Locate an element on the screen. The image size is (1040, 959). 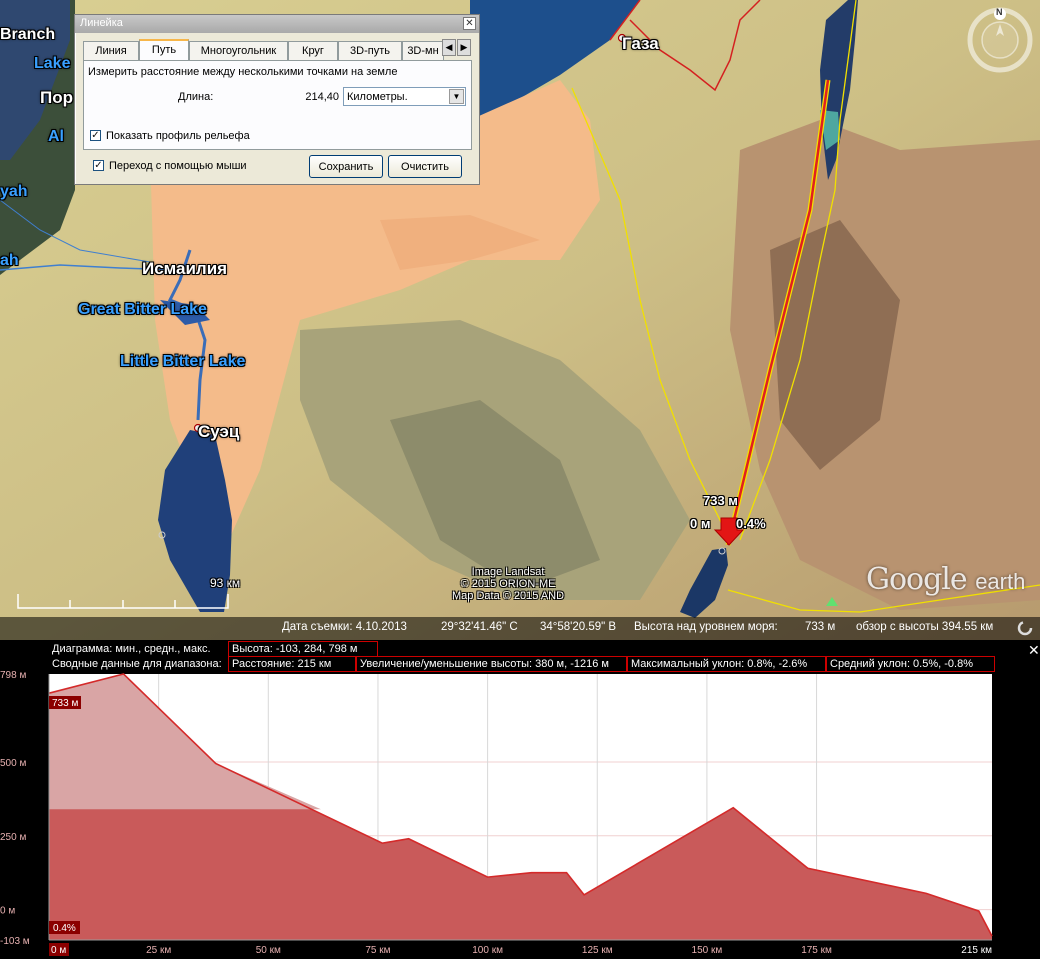
chart-y-tick-label: 798 м is located at coordinates (13, 675).